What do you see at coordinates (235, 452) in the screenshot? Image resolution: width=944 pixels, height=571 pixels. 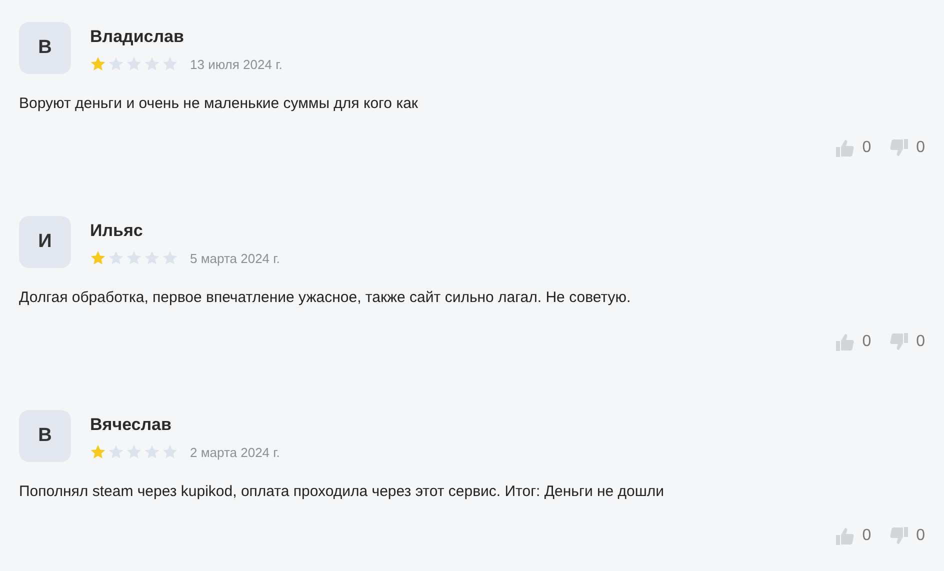 I see `review-date: 2 марта 2024 г.` at bounding box center [235, 452].